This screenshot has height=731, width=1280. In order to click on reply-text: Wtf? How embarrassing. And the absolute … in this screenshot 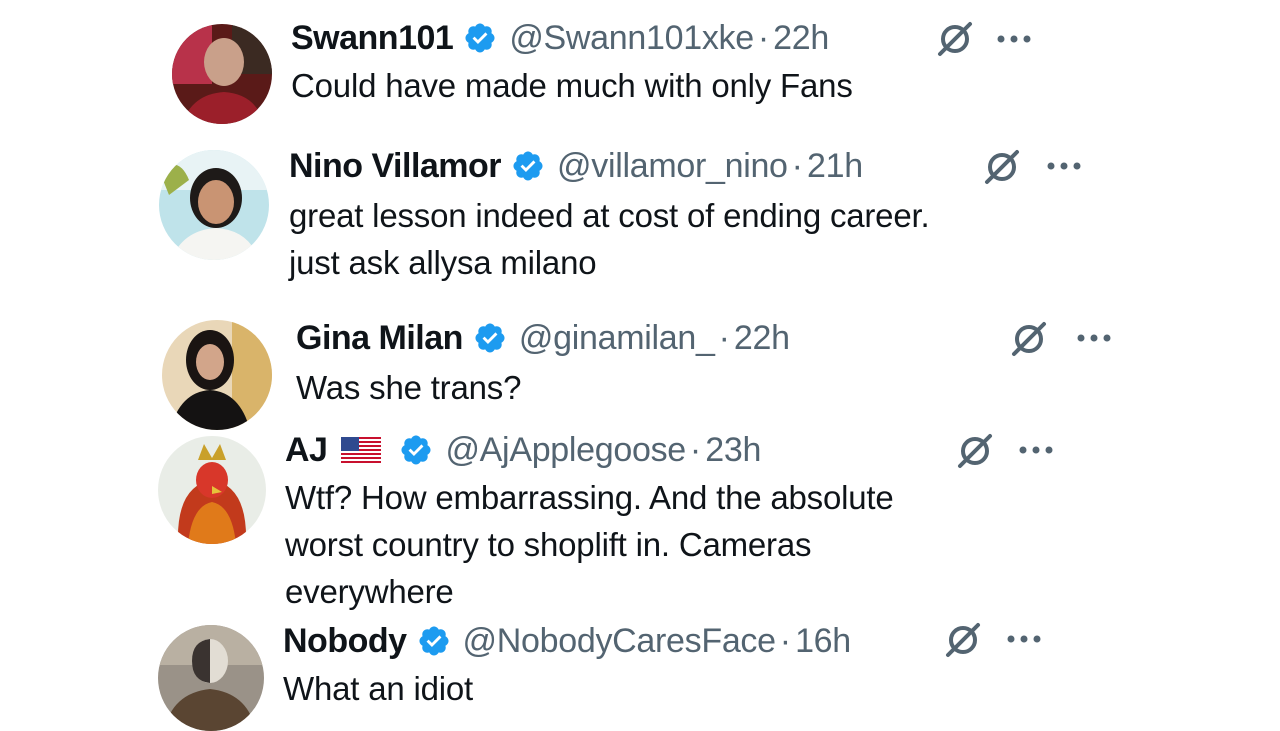, I will do `click(589, 544)`.